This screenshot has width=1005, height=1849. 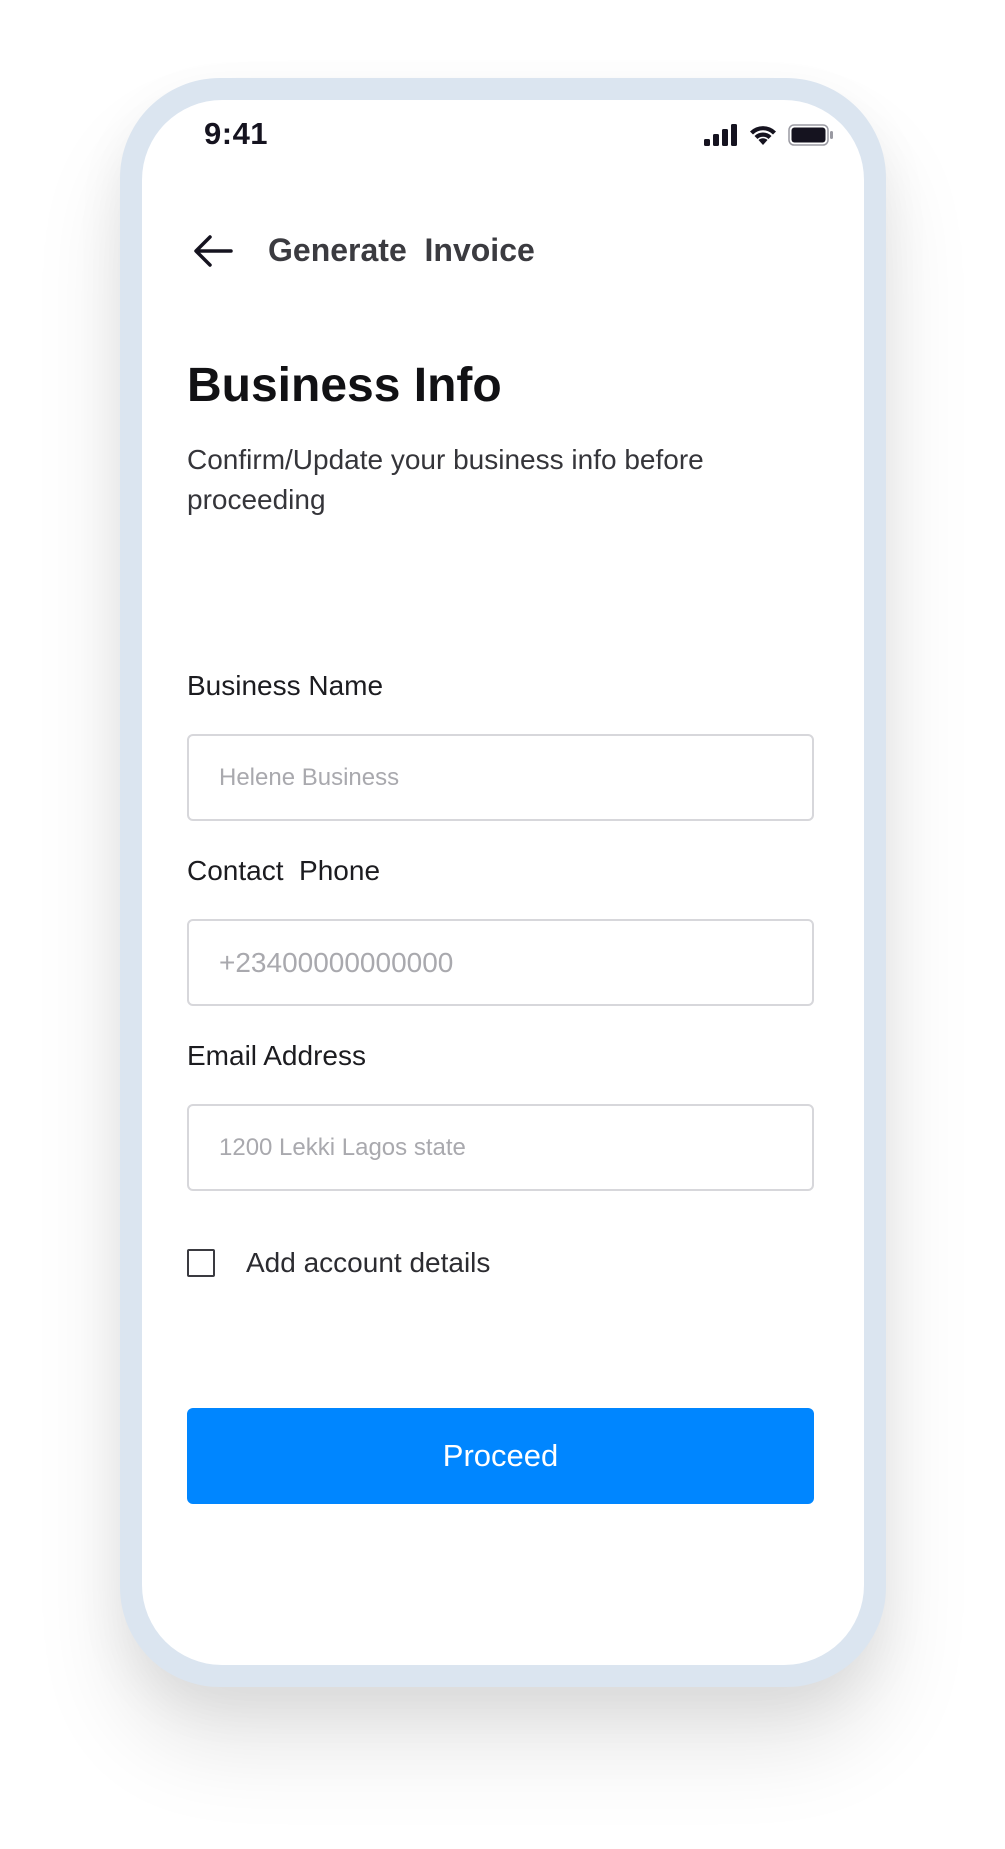 What do you see at coordinates (763, 135) in the screenshot?
I see `wifi-icon` at bounding box center [763, 135].